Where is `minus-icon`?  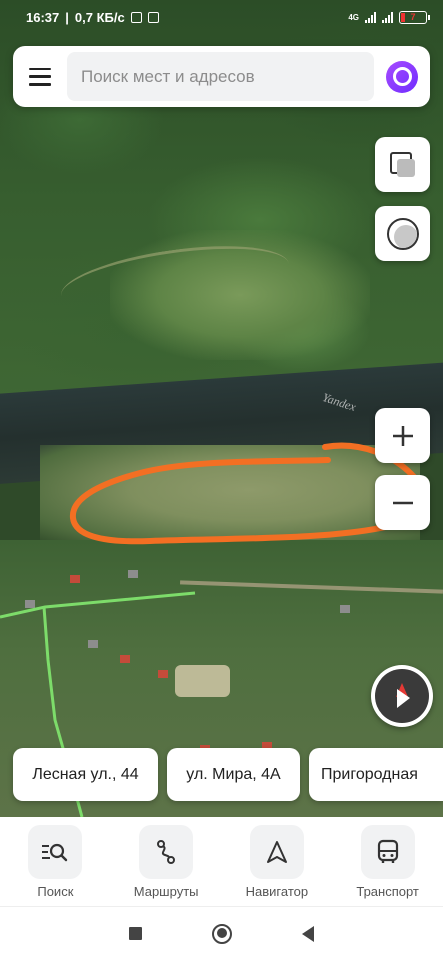 minus-icon is located at coordinates (402, 502).